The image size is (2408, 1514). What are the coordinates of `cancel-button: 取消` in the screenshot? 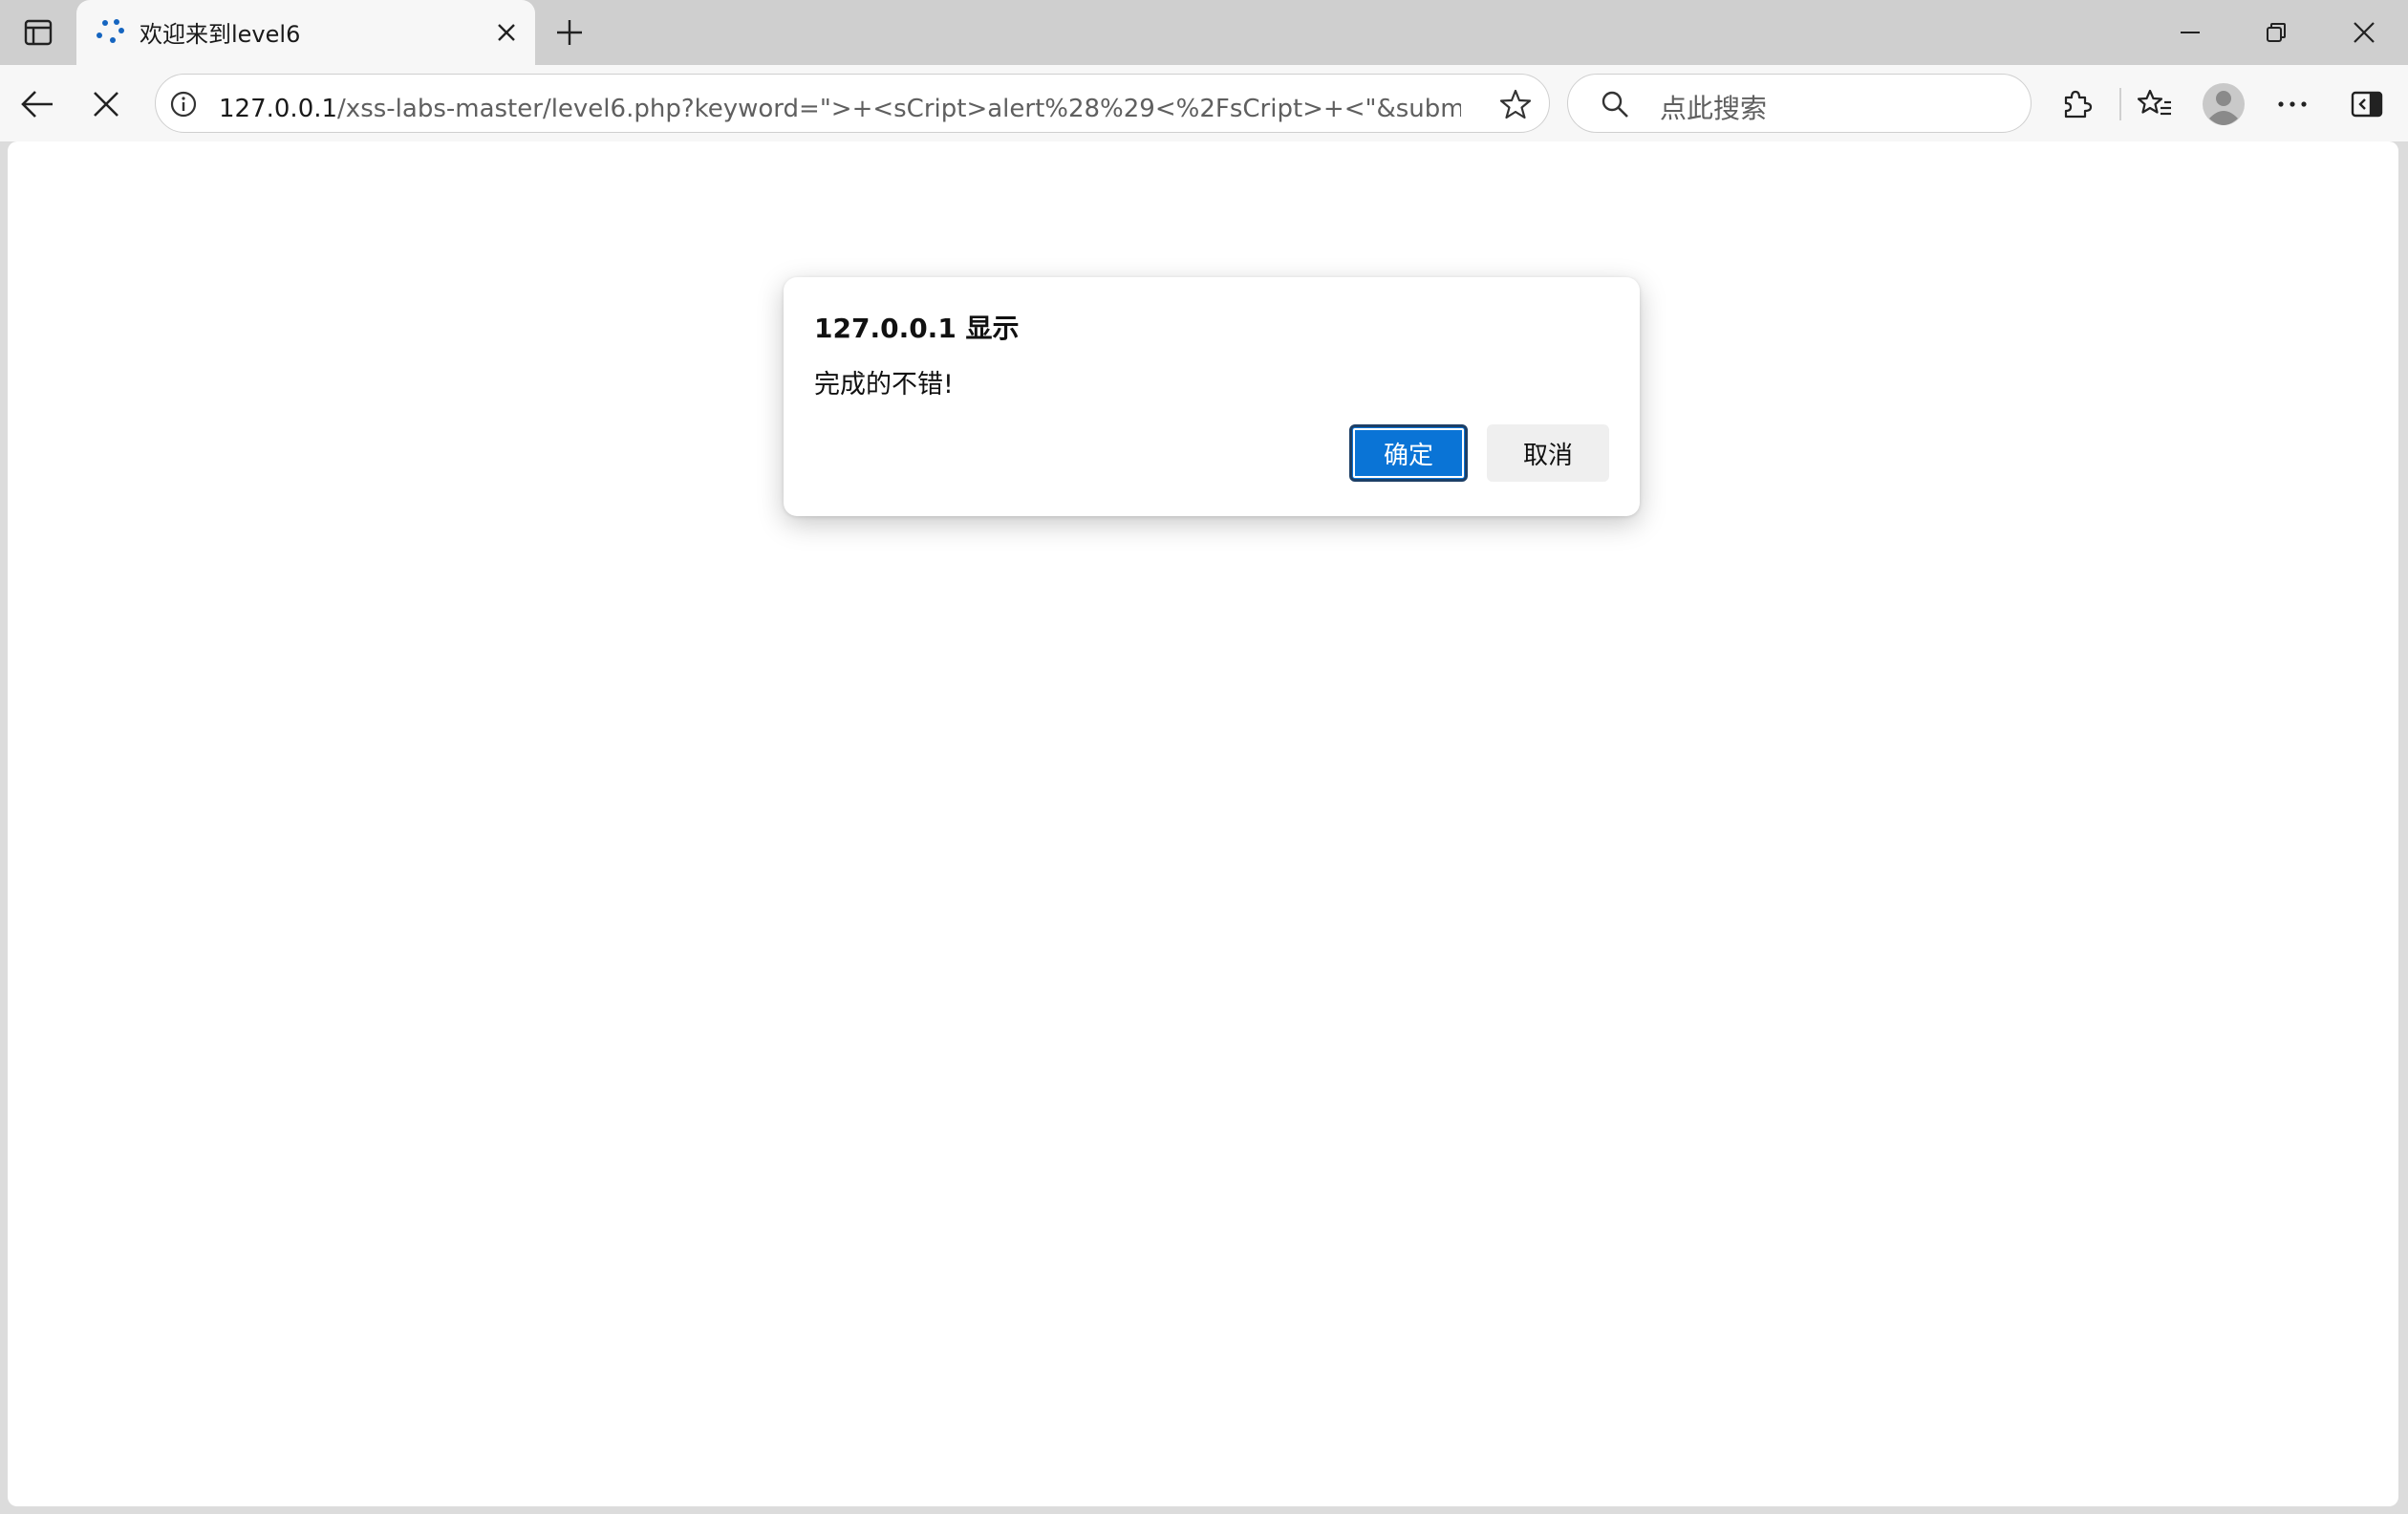 It's located at (1548, 453).